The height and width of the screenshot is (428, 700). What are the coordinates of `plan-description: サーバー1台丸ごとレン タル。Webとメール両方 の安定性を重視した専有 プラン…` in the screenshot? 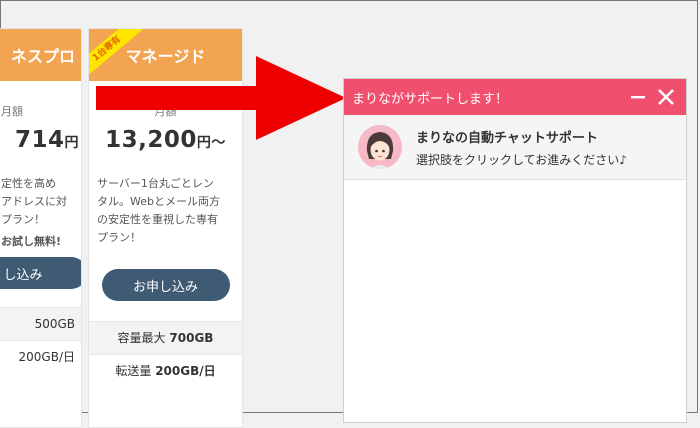 It's located at (165, 211).